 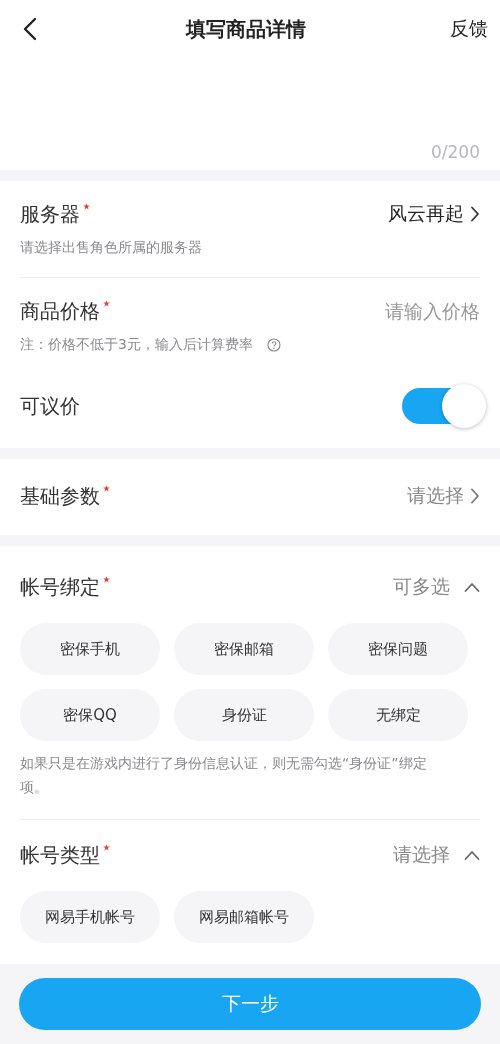 I want to click on hint-text: 请选择出售角色所属的服务器, so click(x=111, y=248).